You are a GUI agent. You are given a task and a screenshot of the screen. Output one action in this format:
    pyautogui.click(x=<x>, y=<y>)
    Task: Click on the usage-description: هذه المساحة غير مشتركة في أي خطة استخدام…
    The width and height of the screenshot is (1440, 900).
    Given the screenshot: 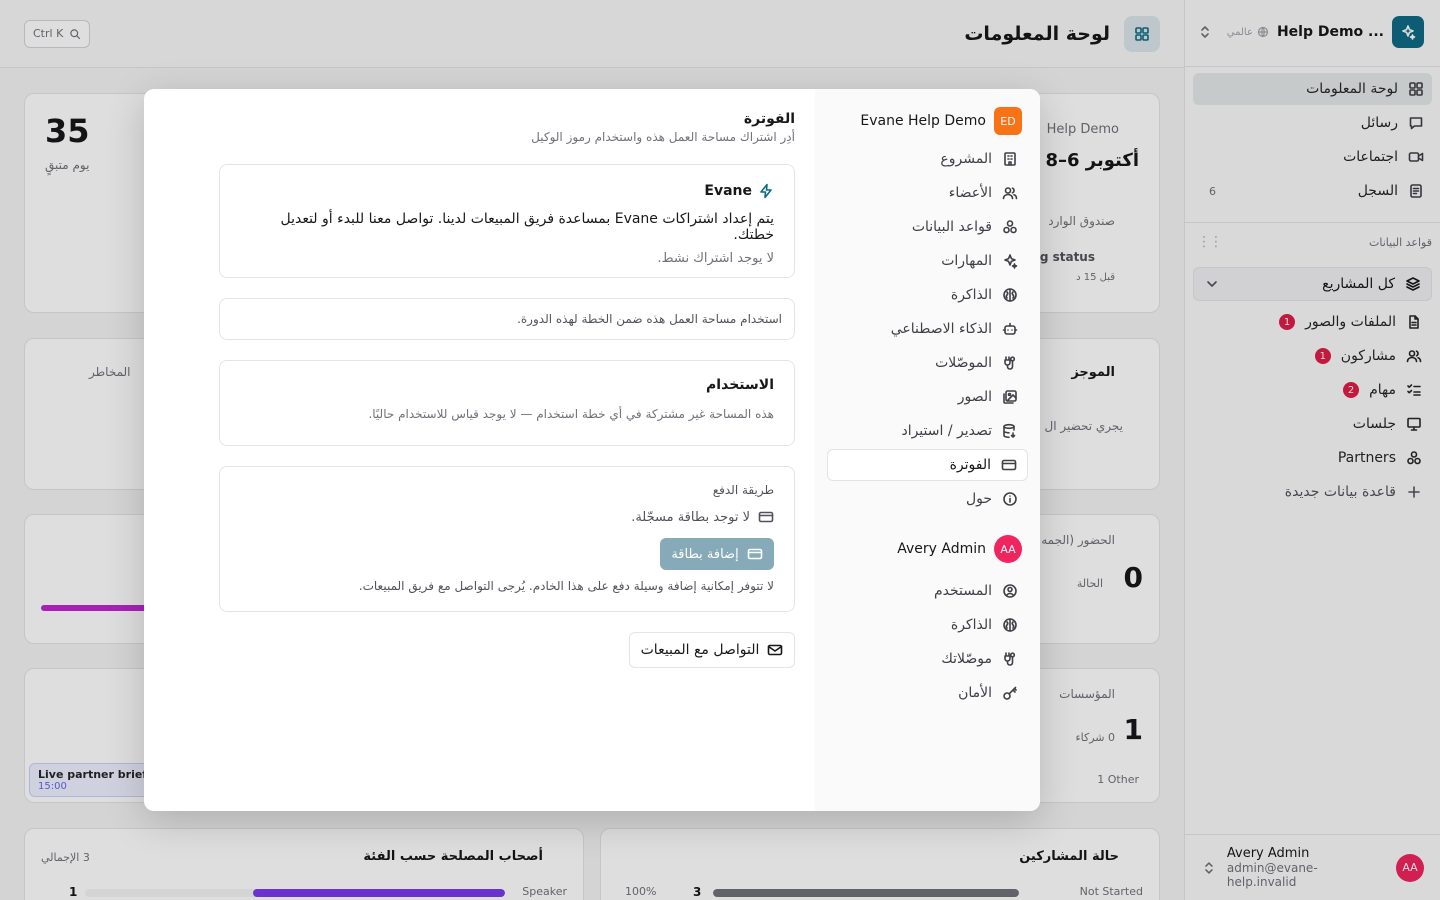 What is the action you would take?
    pyautogui.click(x=571, y=414)
    